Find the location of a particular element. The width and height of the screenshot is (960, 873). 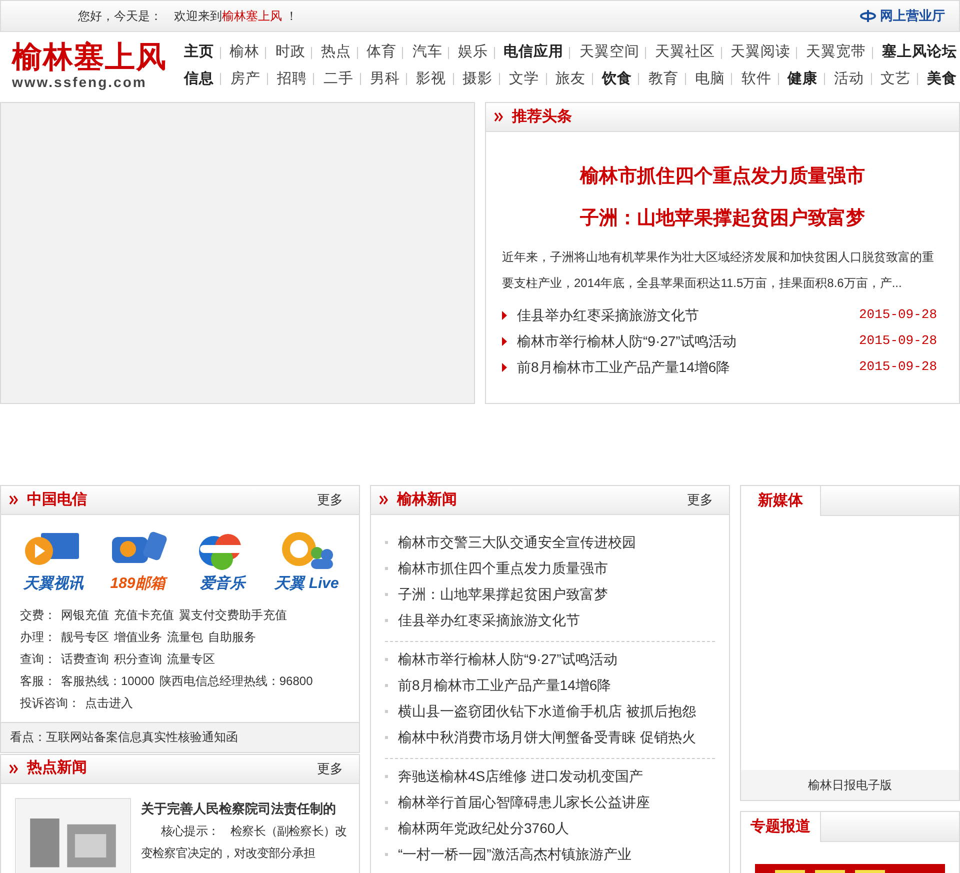

nav-link: 软件 is located at coordinates (756, 79).